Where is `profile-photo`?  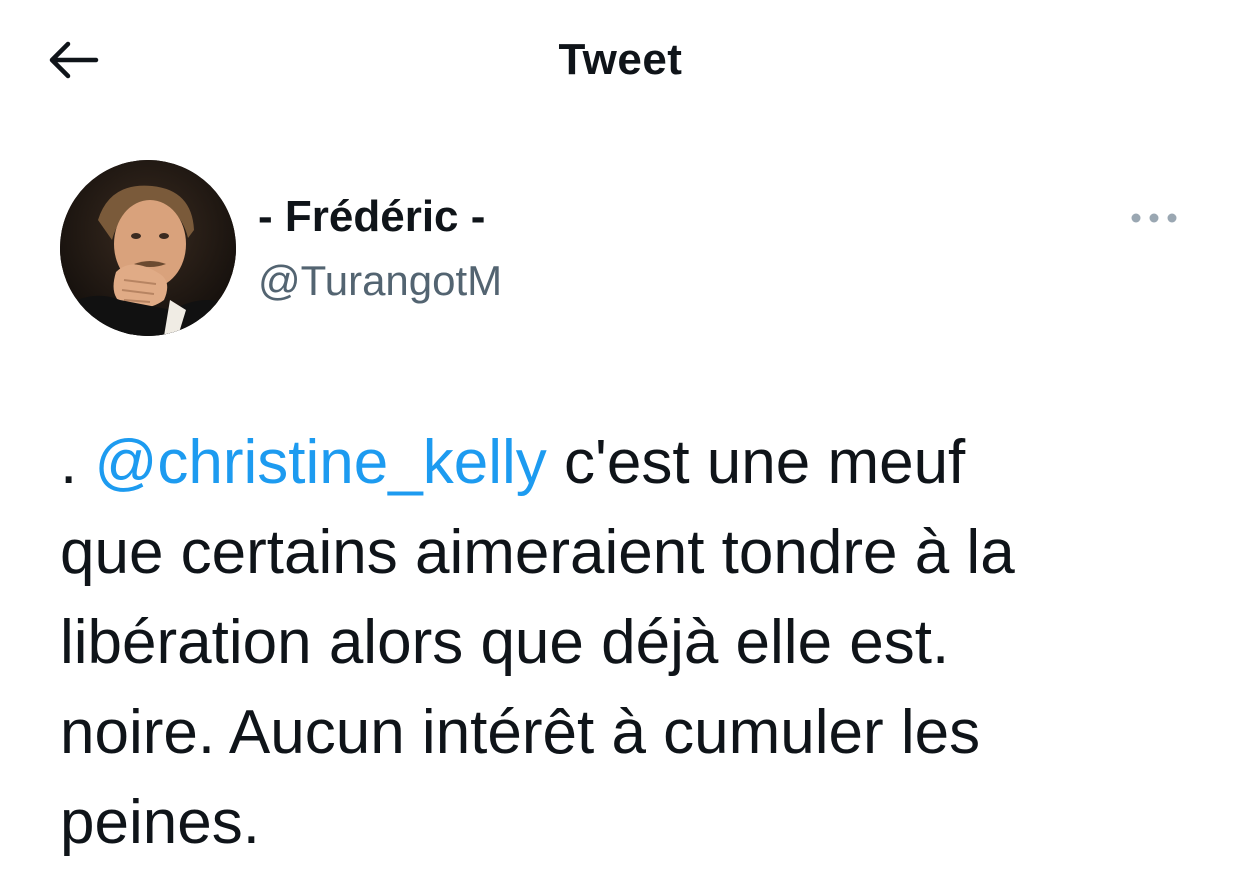 profile-photo is located at coordinates (148, 248).